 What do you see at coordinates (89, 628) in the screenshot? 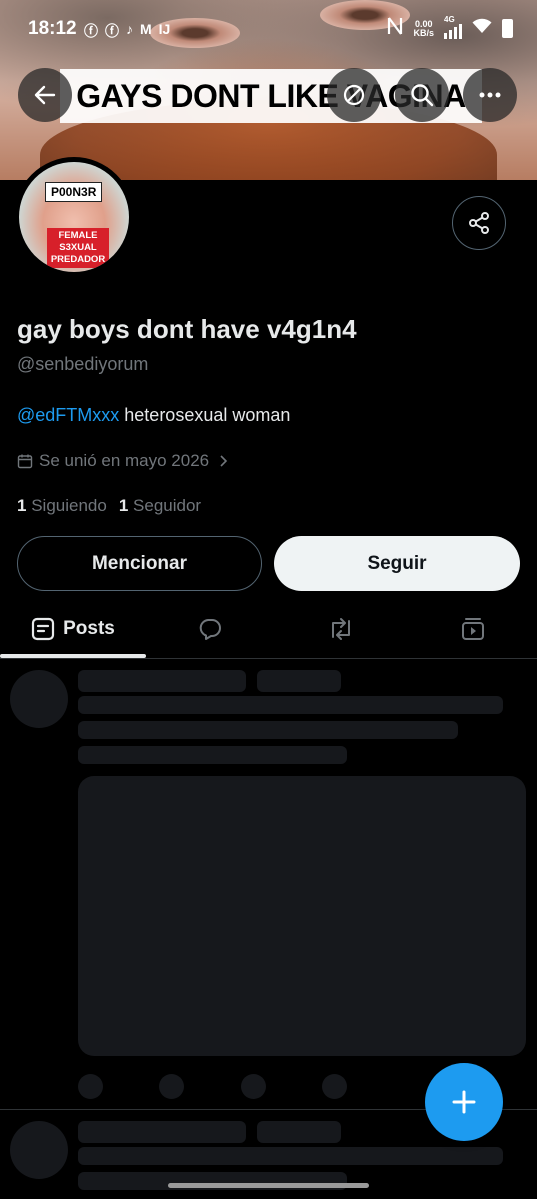
I see `tab-posts-label: Posts` at bounding box center [89, 628].